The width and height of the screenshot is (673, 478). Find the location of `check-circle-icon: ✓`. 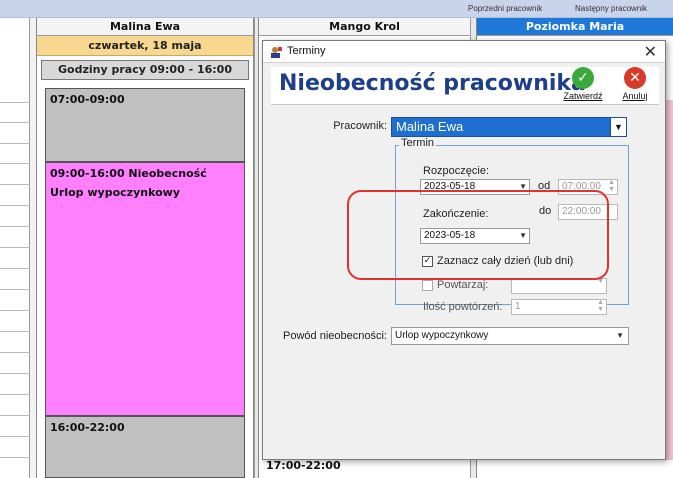

check-circle-icon: ✓ is located at coordinates (583, 78).